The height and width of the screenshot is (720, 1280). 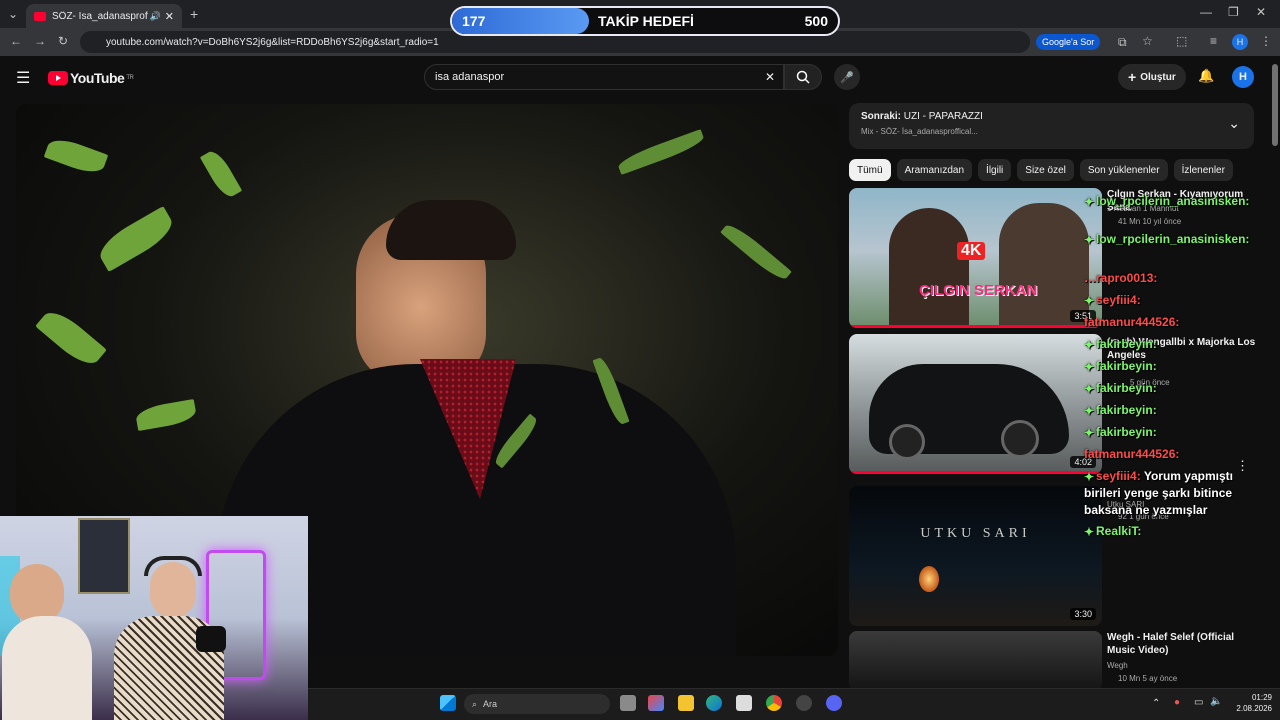 I want to click on google-ask-button: Google'a Sor, so click(x=1068, y=42).